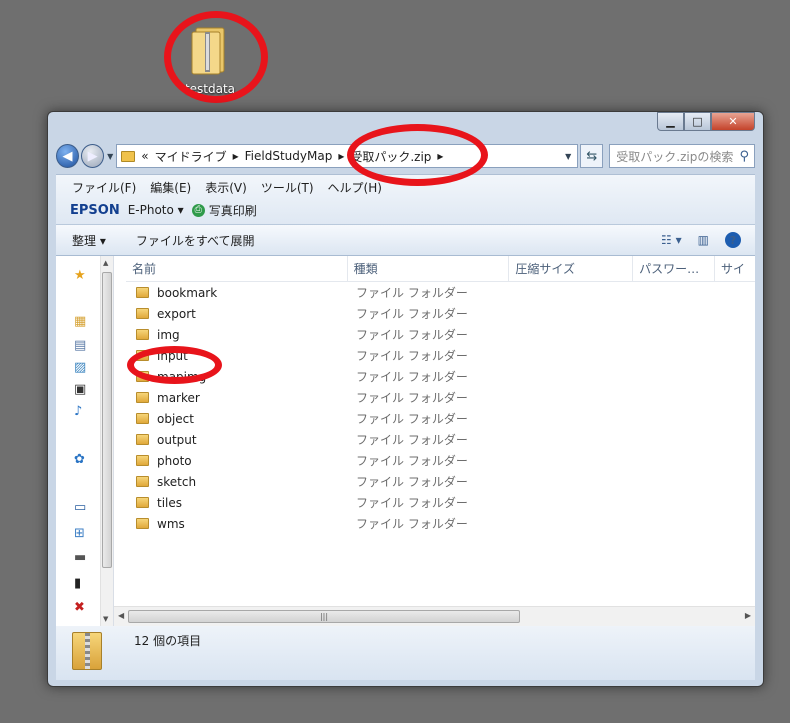  Describe the element at coordinates (289, 156) in the screenshot. I see `crumb-fieldstudymap: FieldStudyMap` at that location.